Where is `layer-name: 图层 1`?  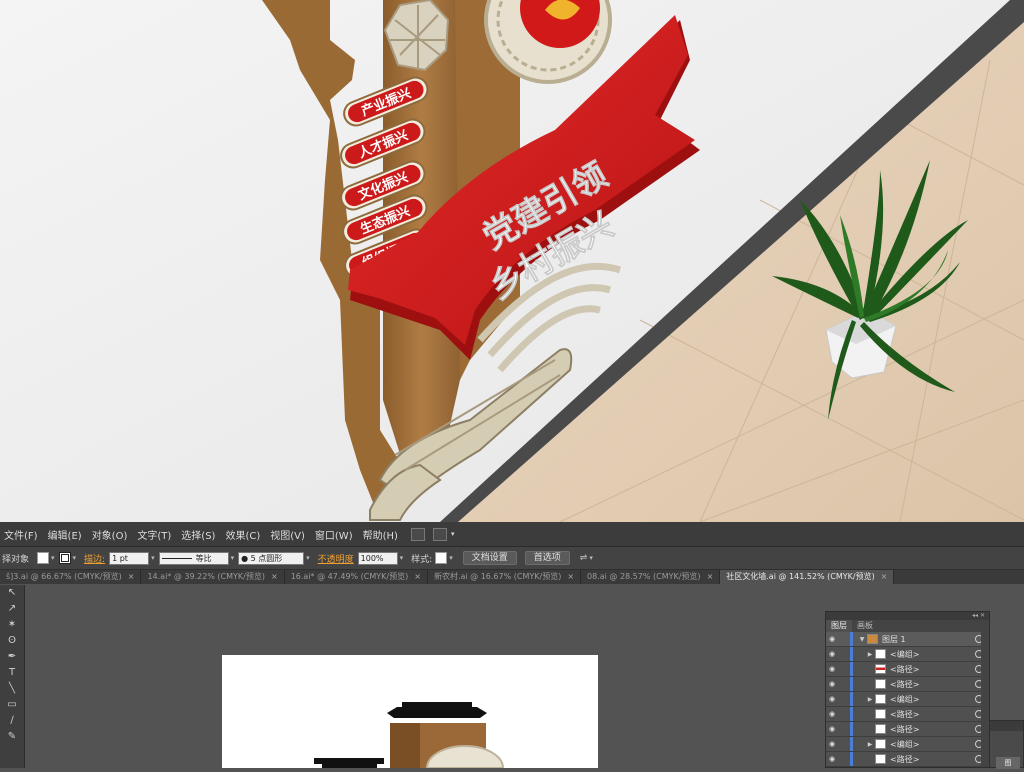 layer-name: 图层 1 is located at coordinates (928, 639).